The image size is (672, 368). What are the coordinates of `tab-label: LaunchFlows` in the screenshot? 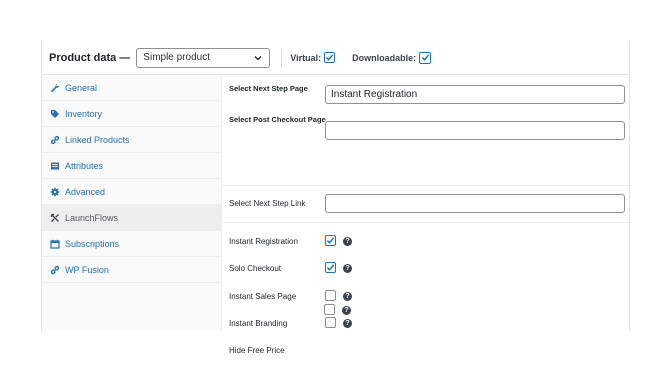 It's located at (92, 217).